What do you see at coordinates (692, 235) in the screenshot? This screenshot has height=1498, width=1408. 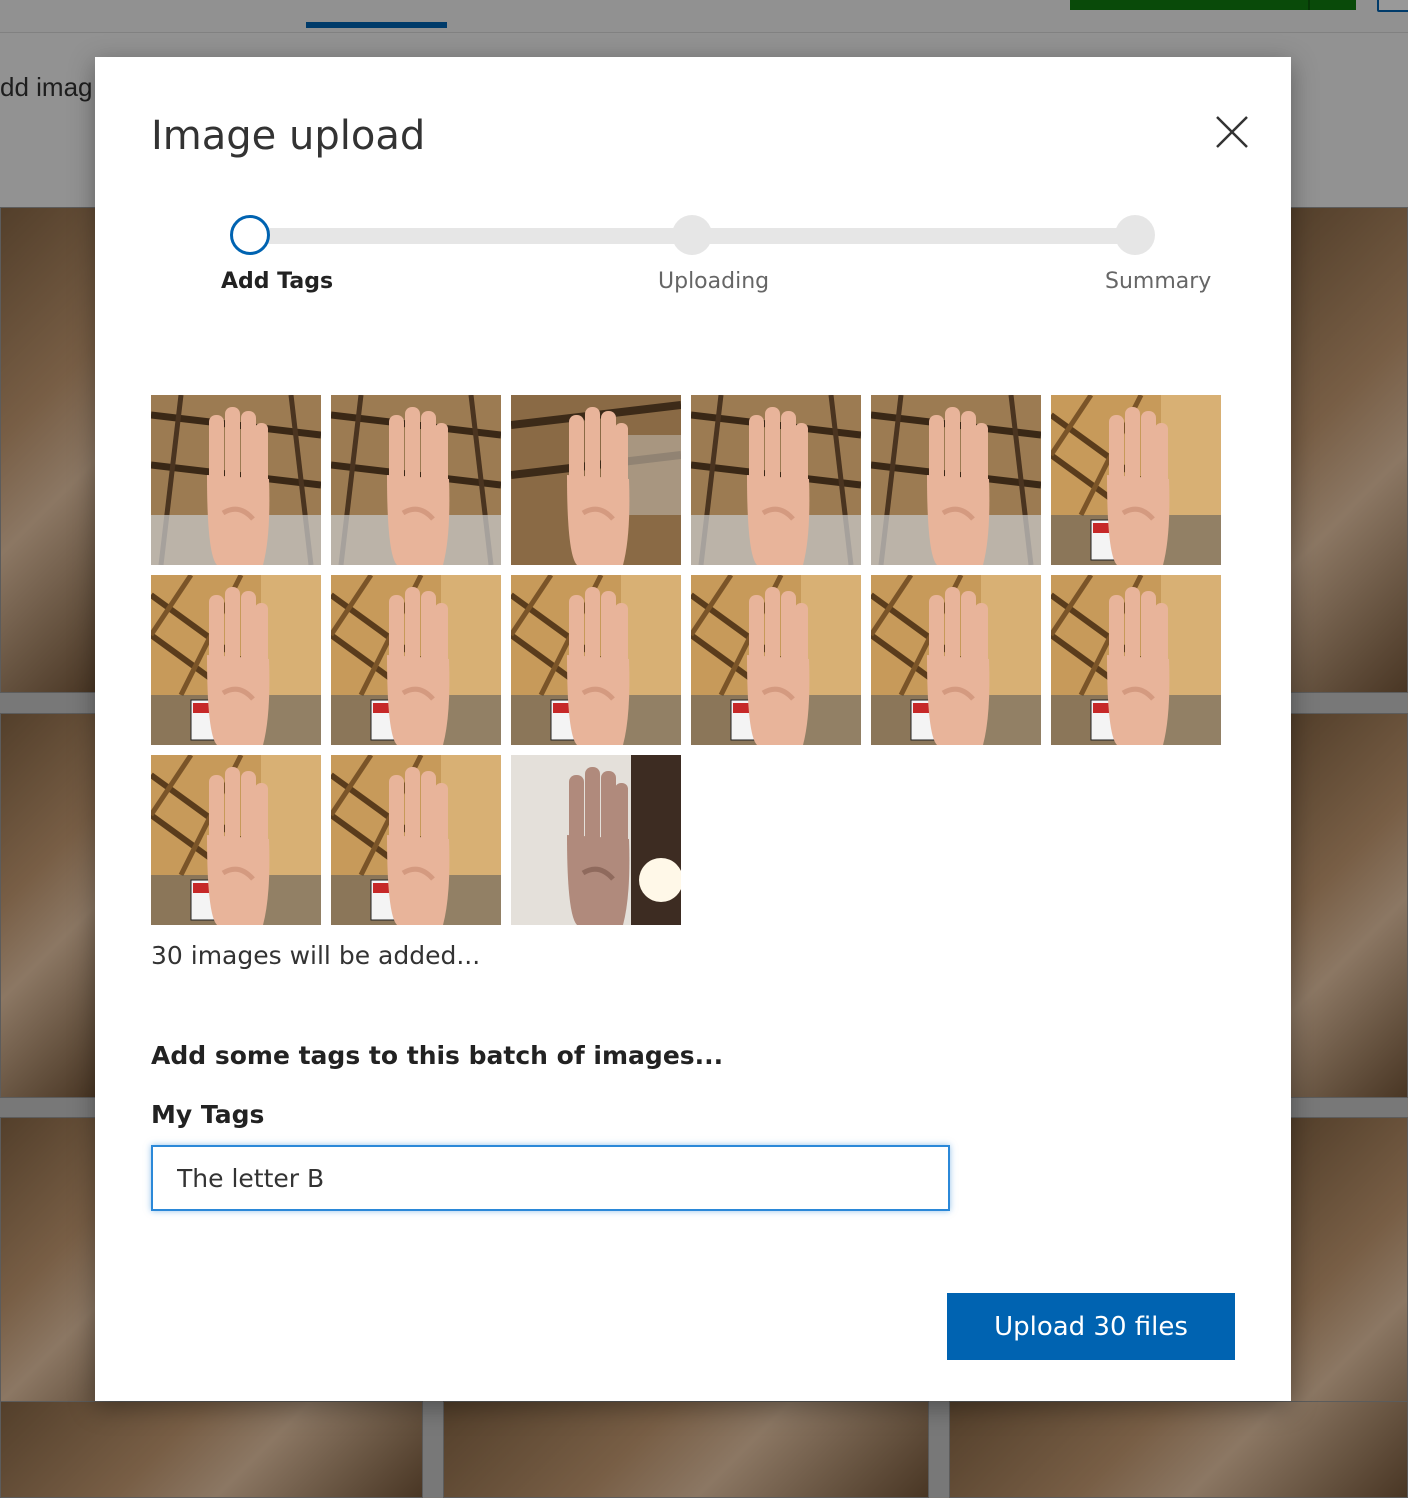 I see `step-indicator-uploading` at bounding box center [692, 235].